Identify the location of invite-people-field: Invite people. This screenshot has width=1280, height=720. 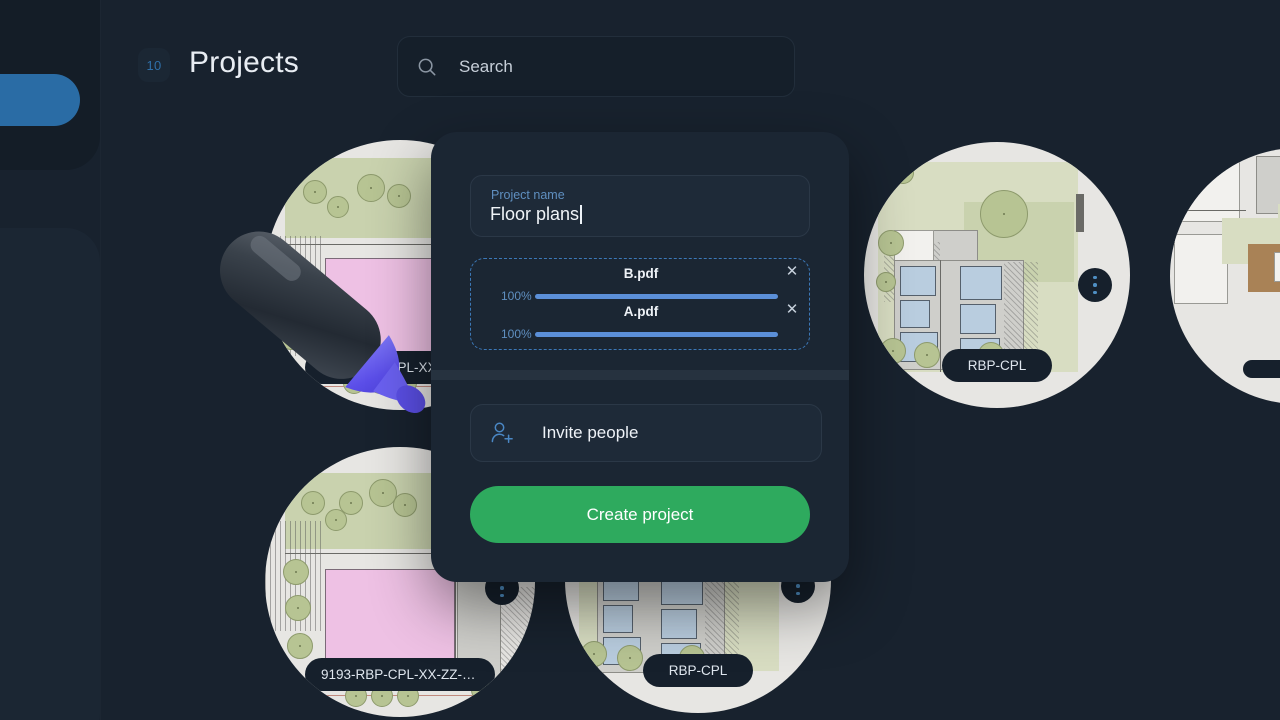
(646, 433).